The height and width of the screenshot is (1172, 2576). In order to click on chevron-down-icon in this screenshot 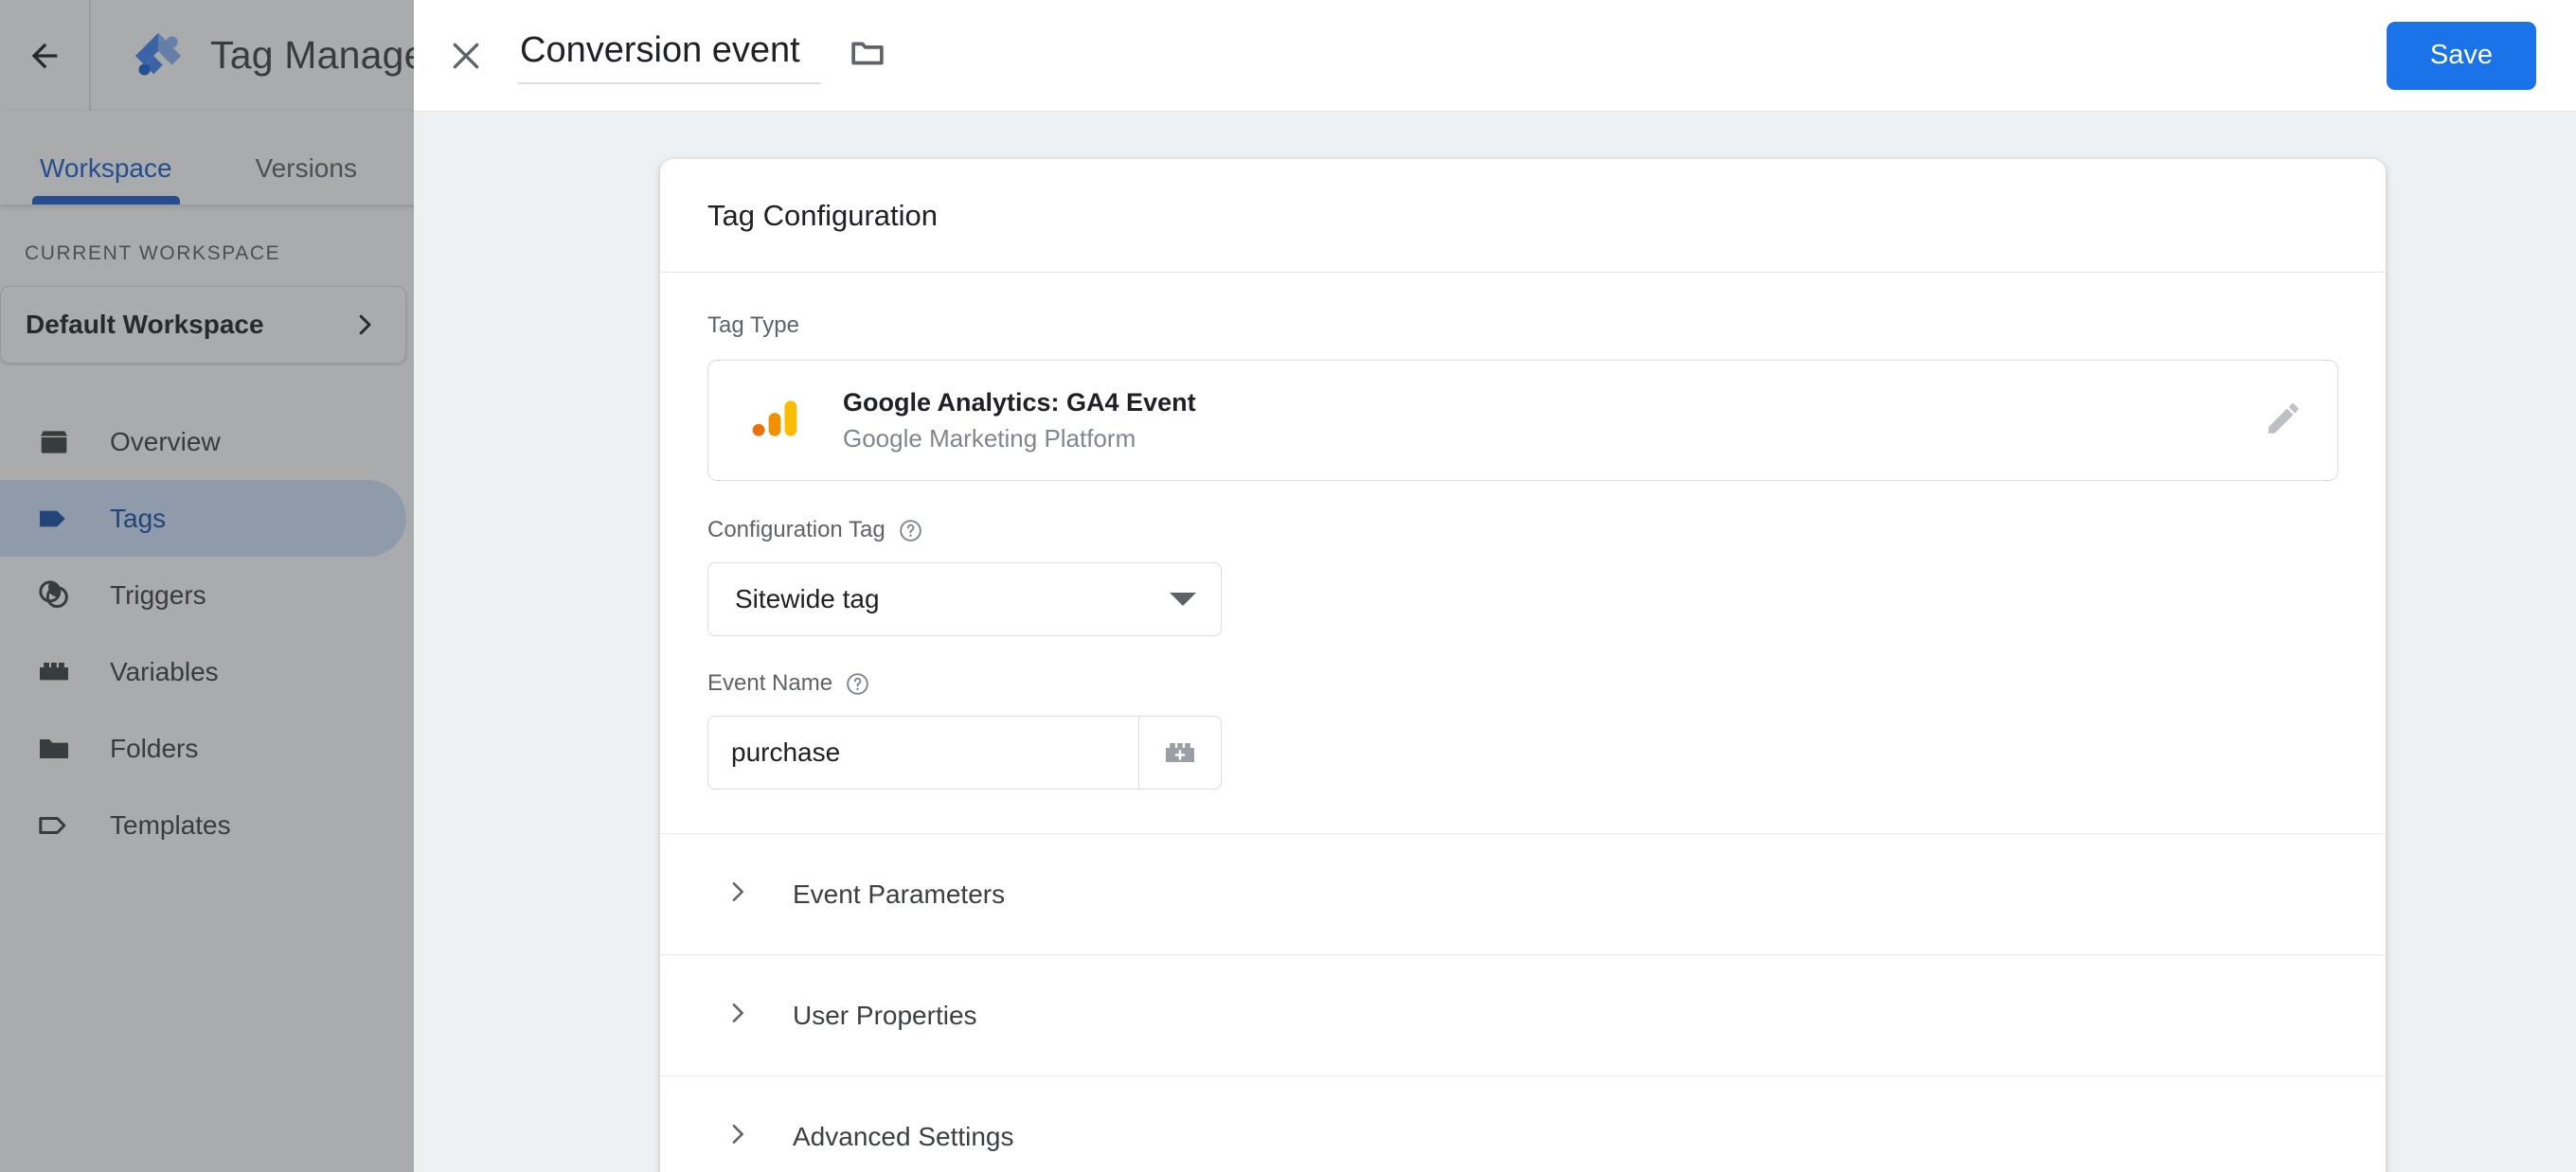, I will do `click(1183, 599)`.